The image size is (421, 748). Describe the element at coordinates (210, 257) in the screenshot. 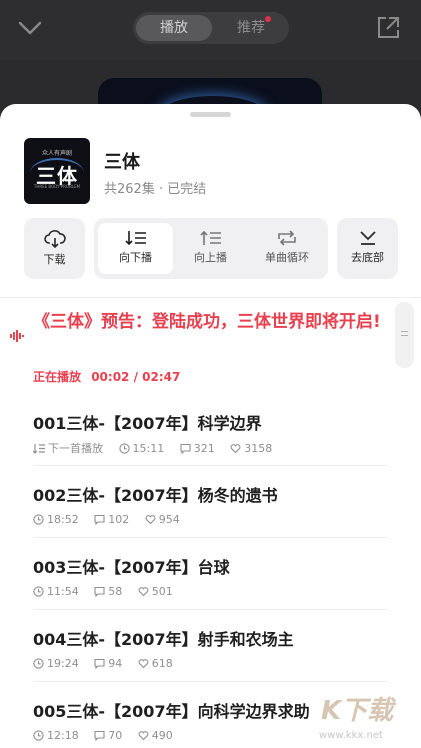

I see `order-up-label: 向上播` at that location.